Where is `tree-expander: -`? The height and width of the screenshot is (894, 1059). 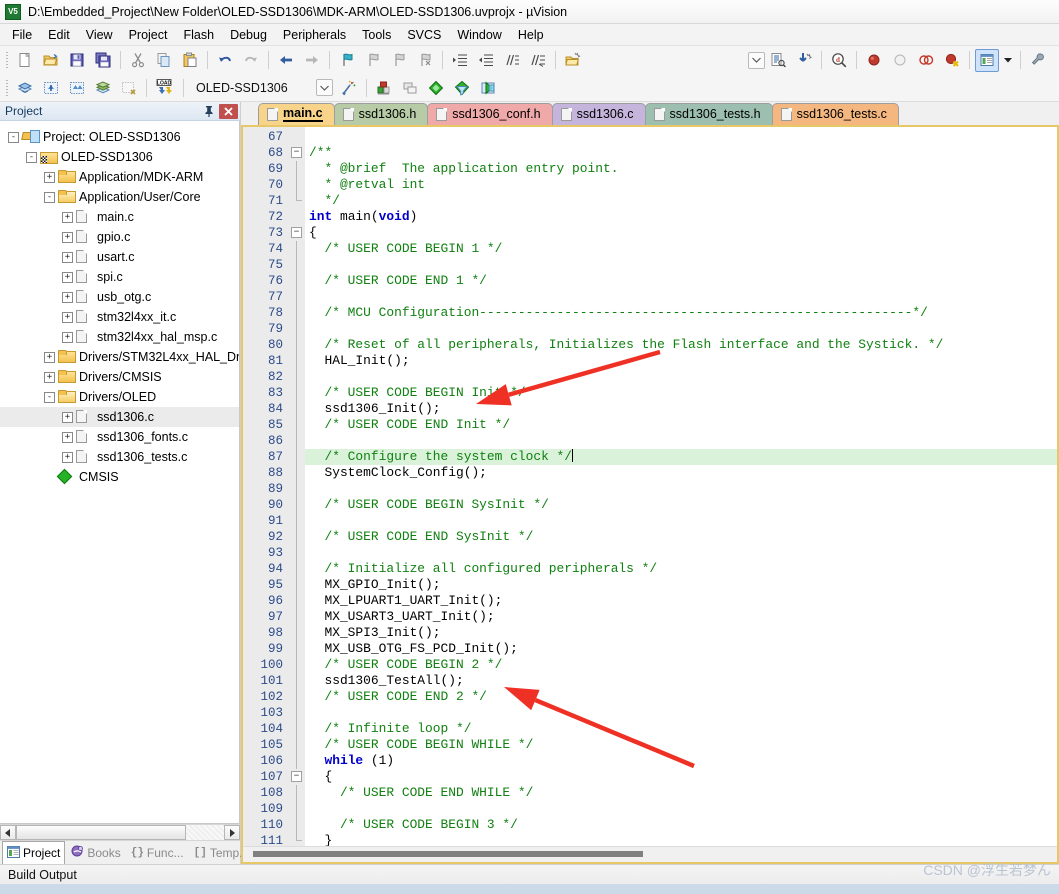
tree-expander: - is located at coordinates (49, 197).